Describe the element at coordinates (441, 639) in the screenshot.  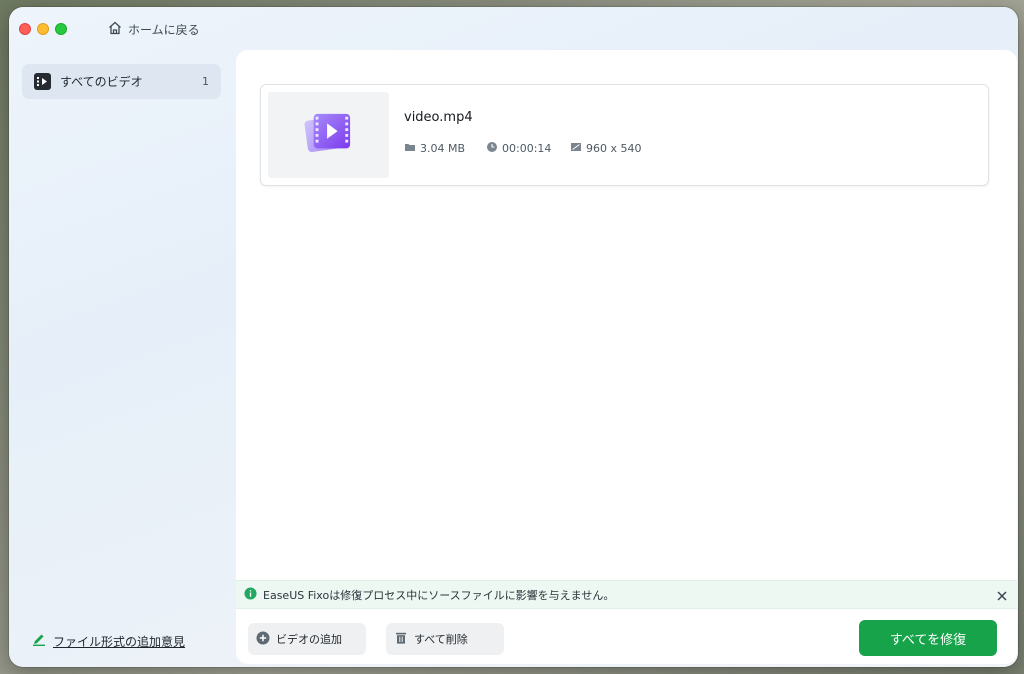
I see `delete-all-label: すべて削除` at that location.